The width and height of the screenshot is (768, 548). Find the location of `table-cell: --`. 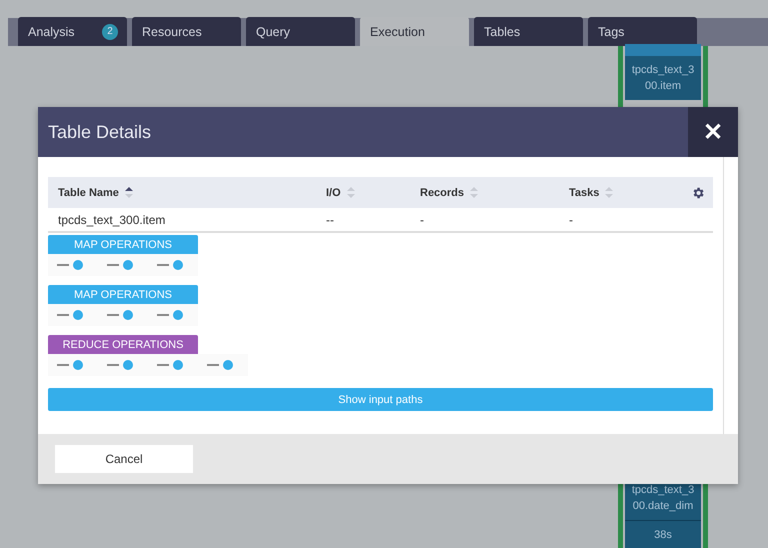

table-cell: -- is located at coordinates (363, 220).